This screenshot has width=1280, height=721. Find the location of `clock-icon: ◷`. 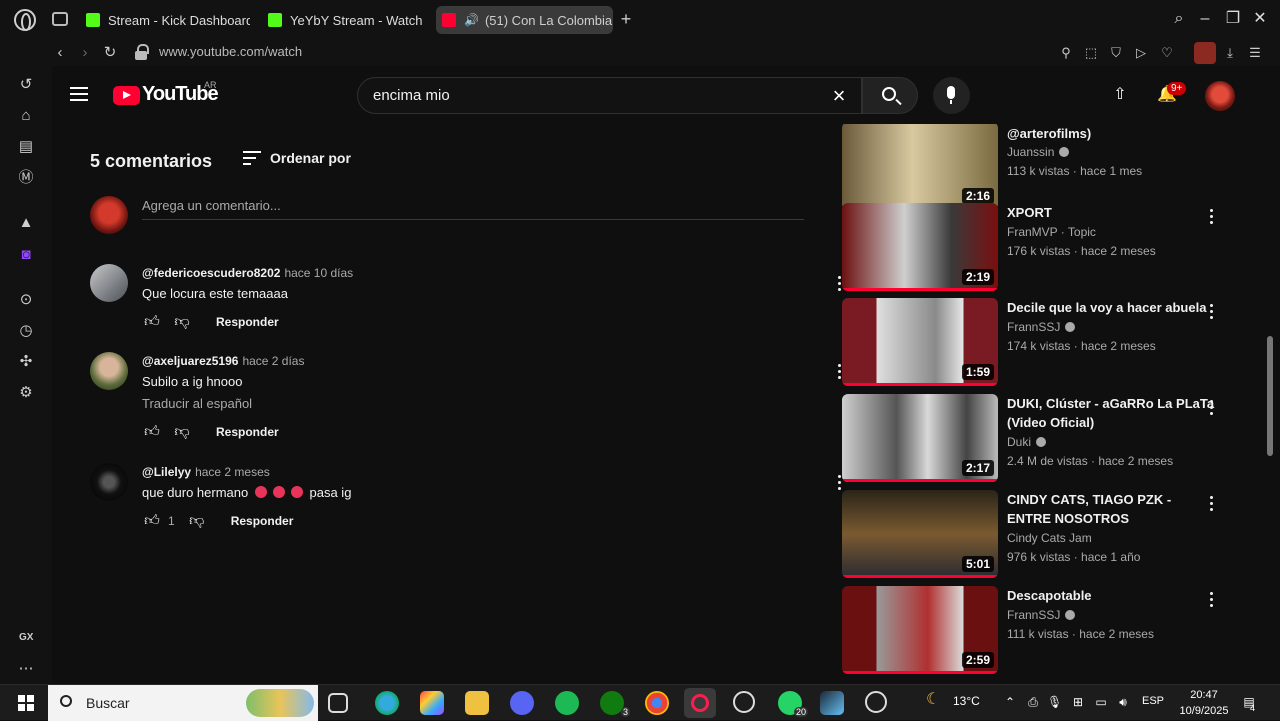

clock-icon: ◷ is located at coordinates (26, 331).